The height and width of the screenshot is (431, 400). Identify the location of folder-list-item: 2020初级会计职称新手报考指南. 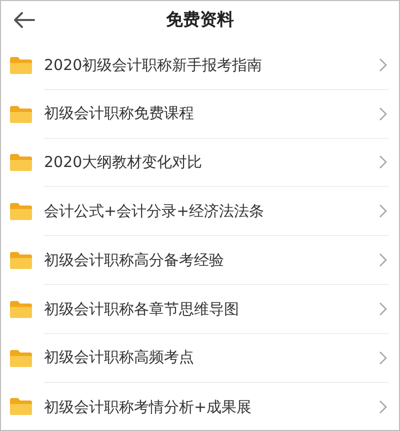
(200, 65).